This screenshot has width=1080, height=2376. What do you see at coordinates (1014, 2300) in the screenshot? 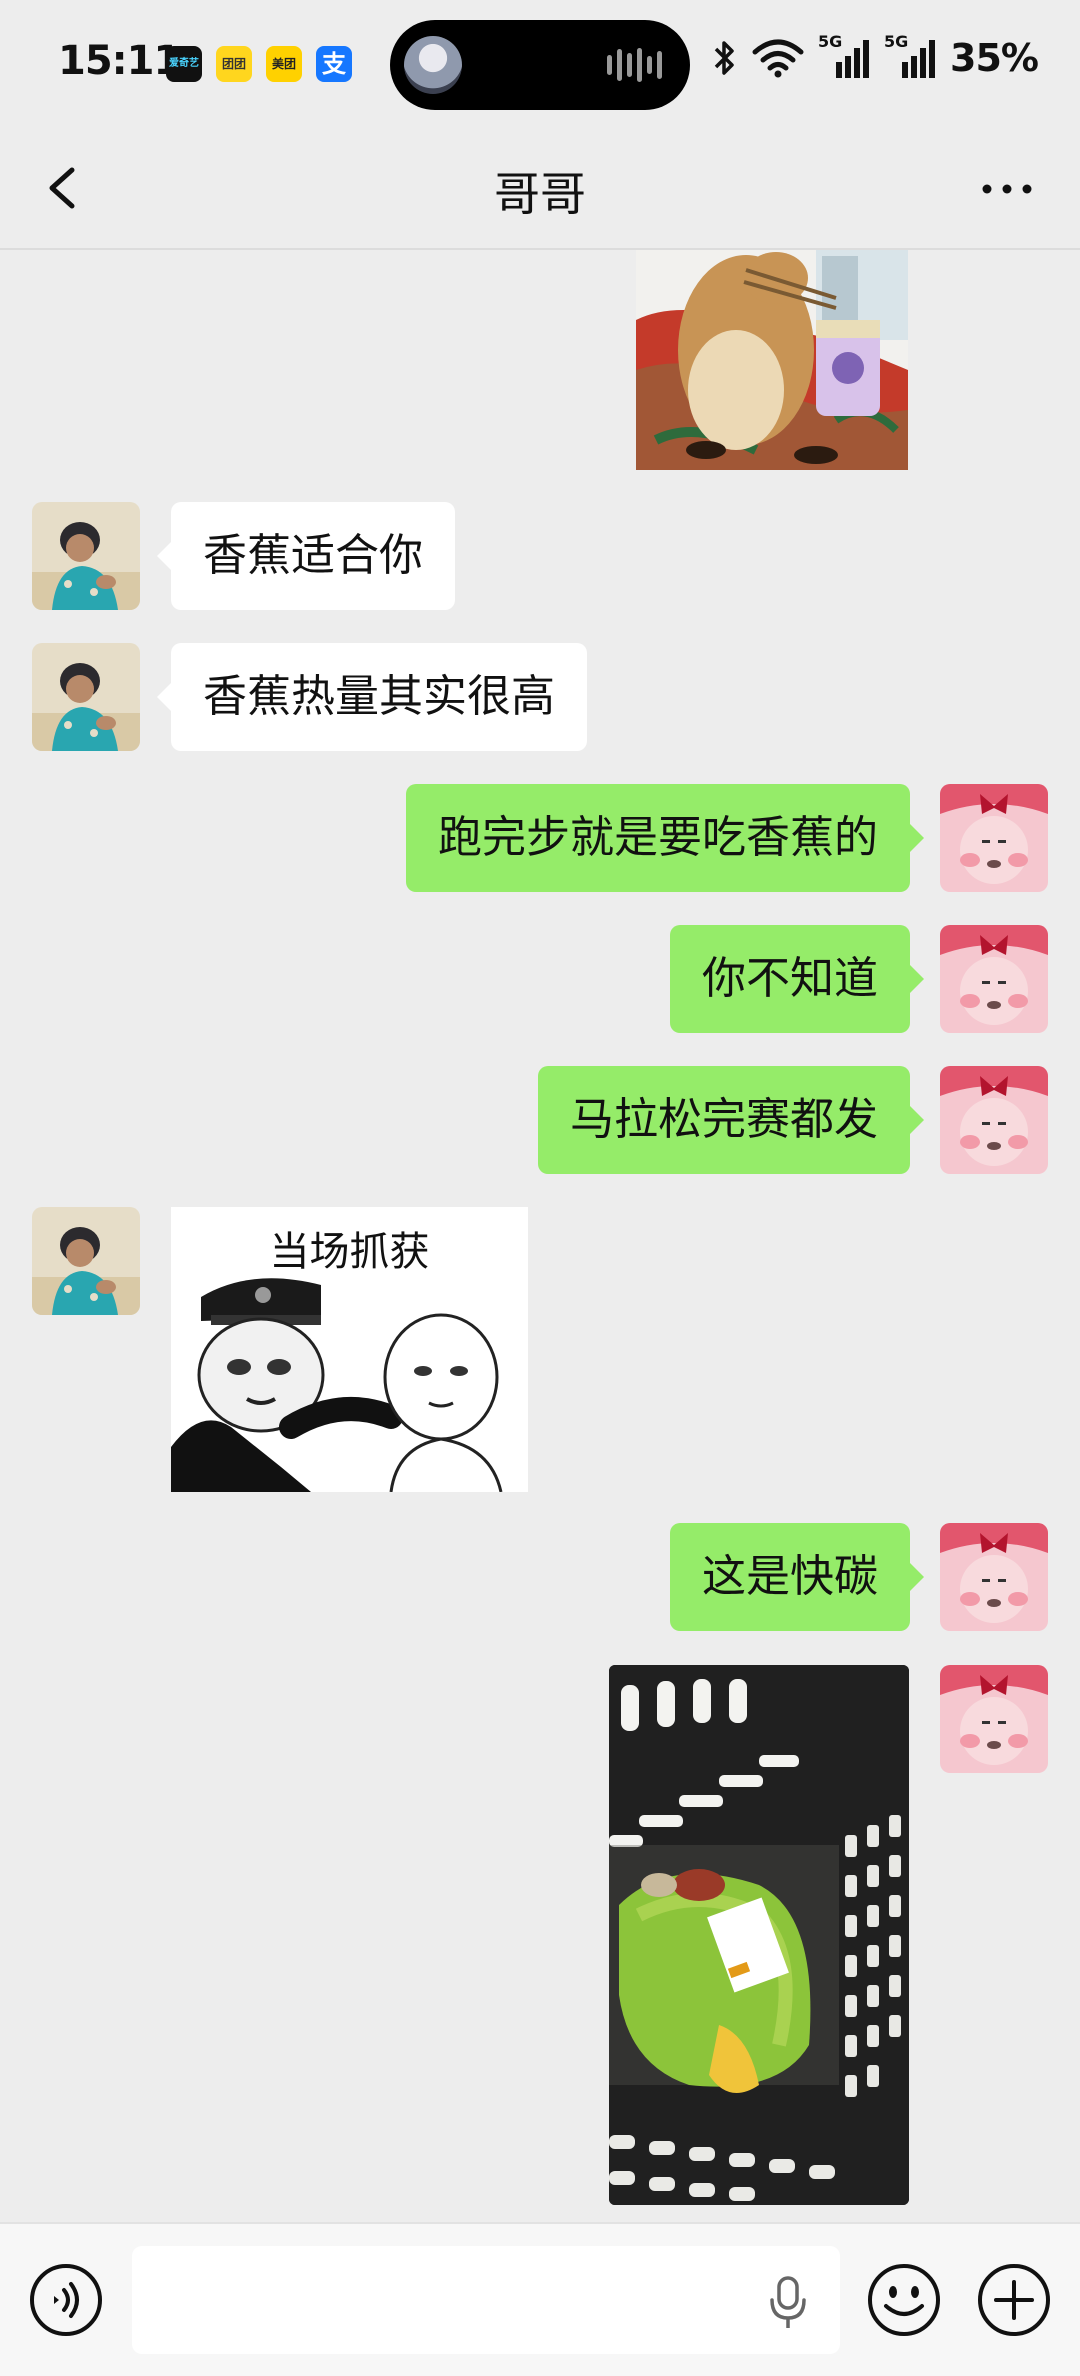
I see `add-attachment-icon` at bounding box center [1014, 2300].